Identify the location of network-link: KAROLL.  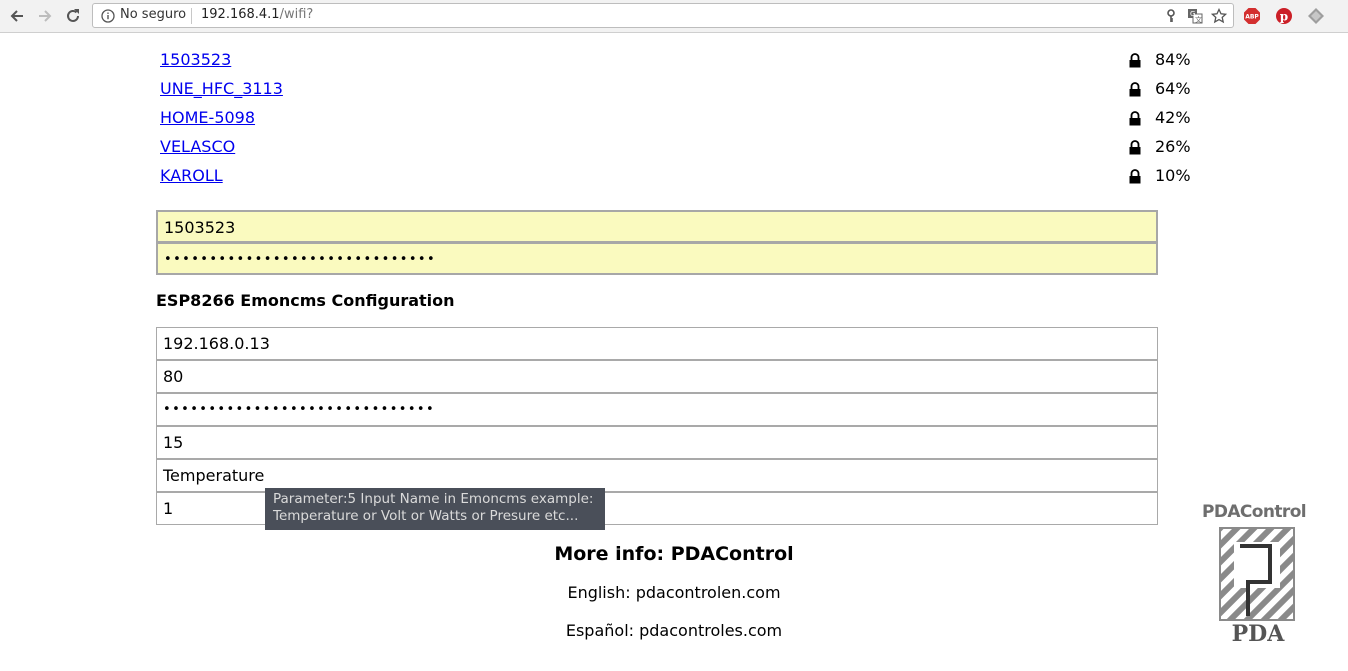
(191, 175).